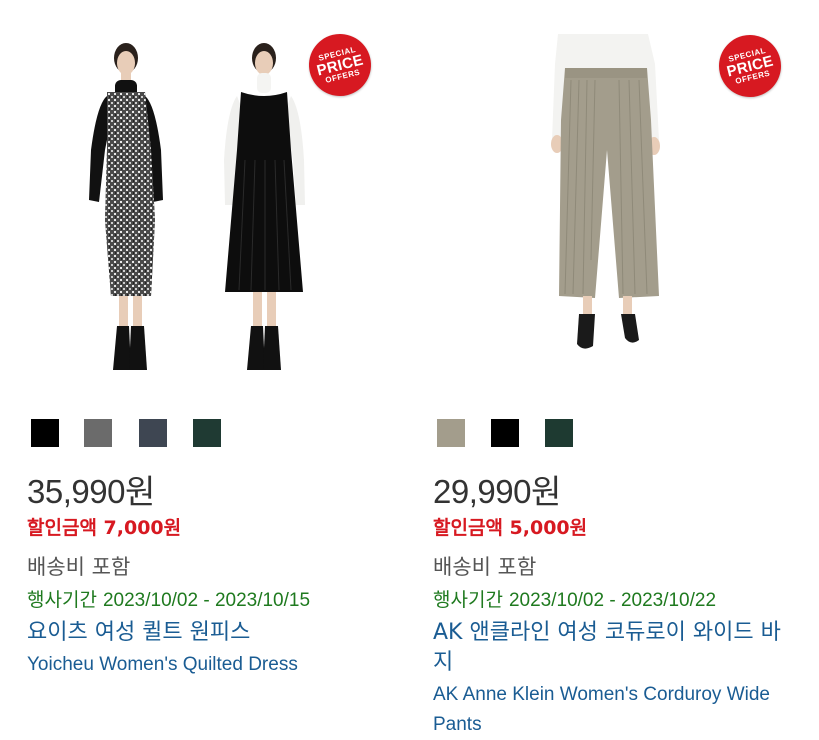 The image size is (819, 740). What do you see at coordinates (548, 528) in the screenshot?
I see `discount-value: 5,000원` at bounding box center [548, 528].